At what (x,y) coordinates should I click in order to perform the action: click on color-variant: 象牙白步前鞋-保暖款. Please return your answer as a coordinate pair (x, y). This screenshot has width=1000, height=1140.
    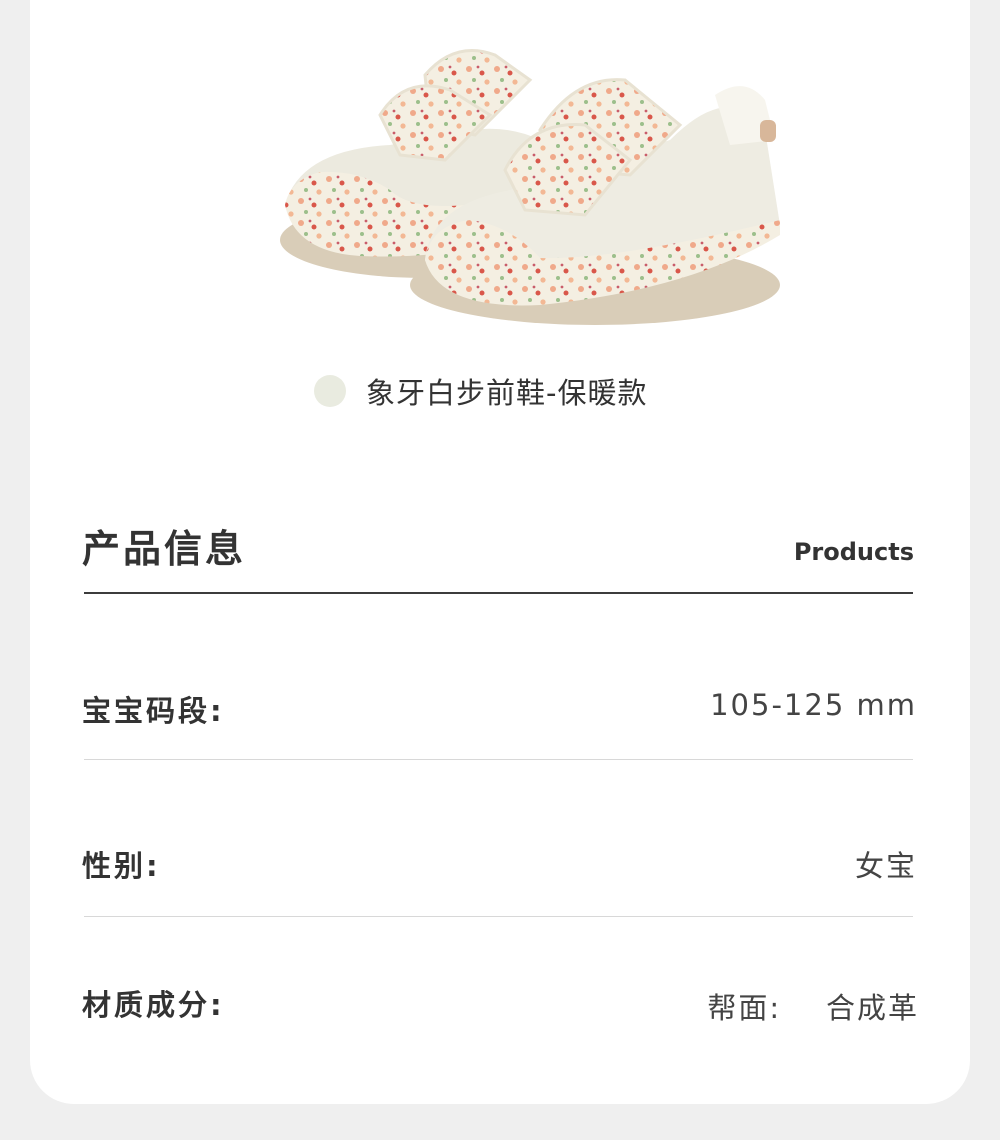
    Looking at the image, I should click on (480, 391).